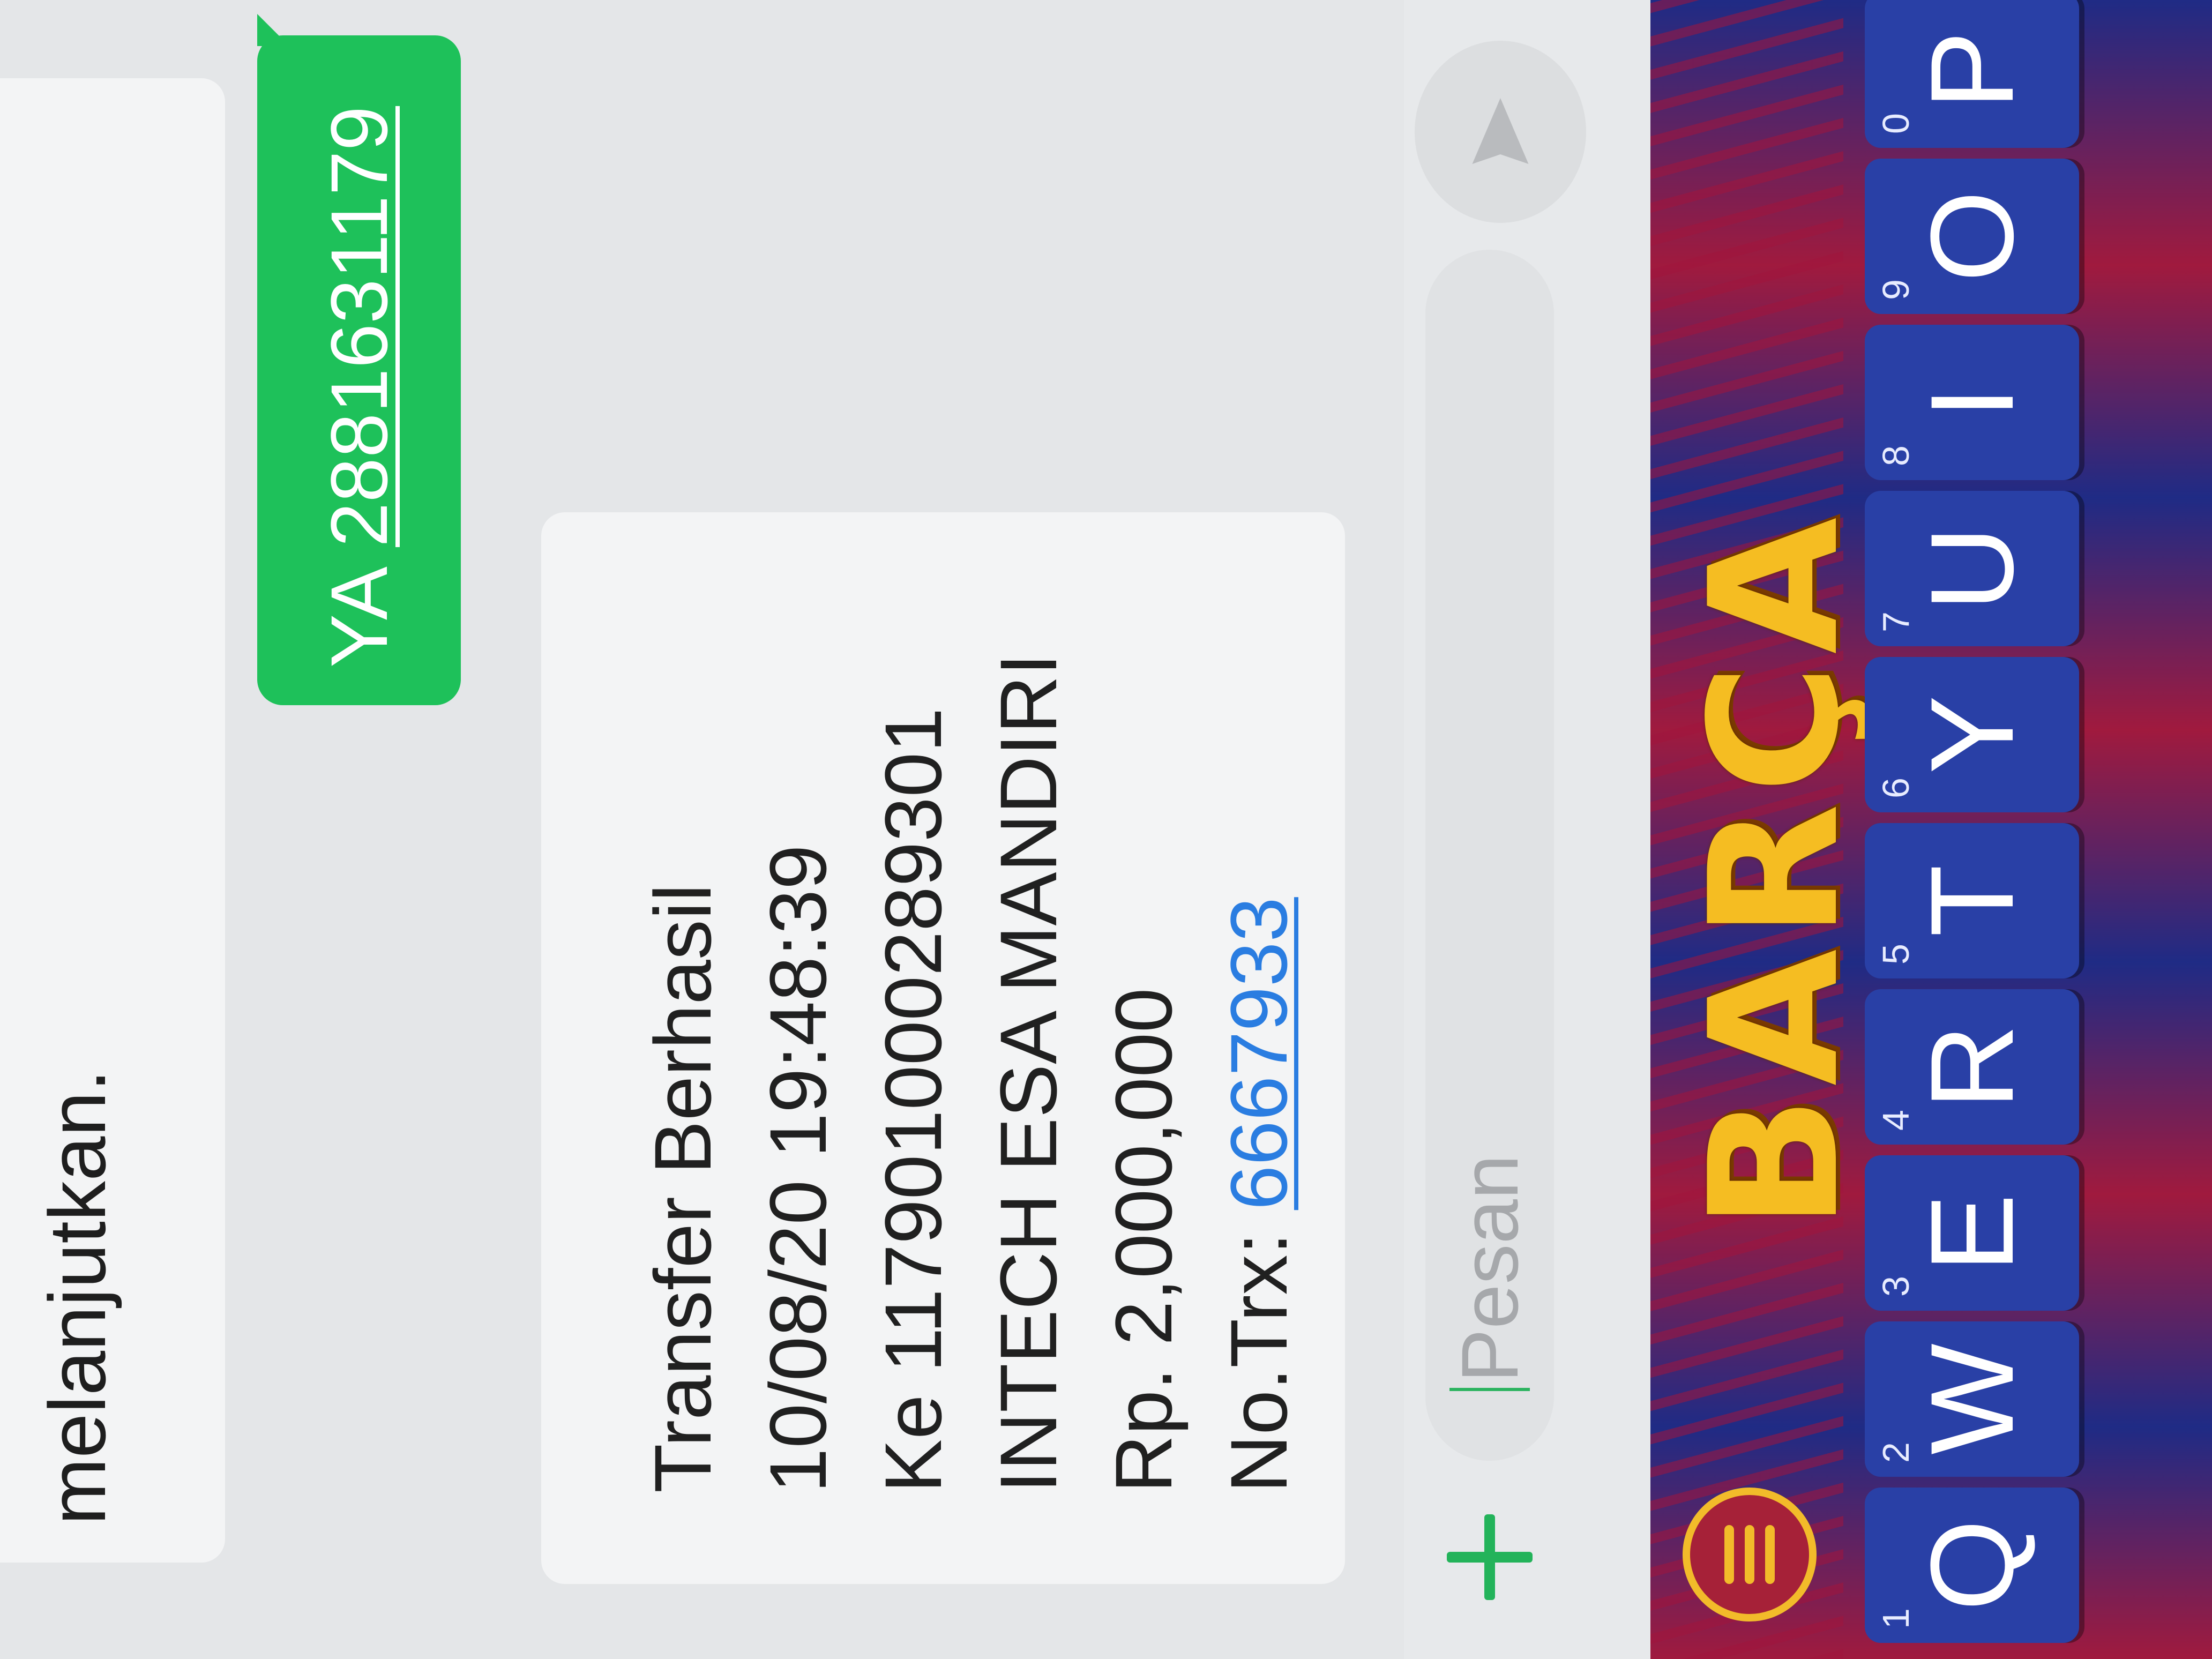  I want to click on key-letter: R, so click(1971, 1067).